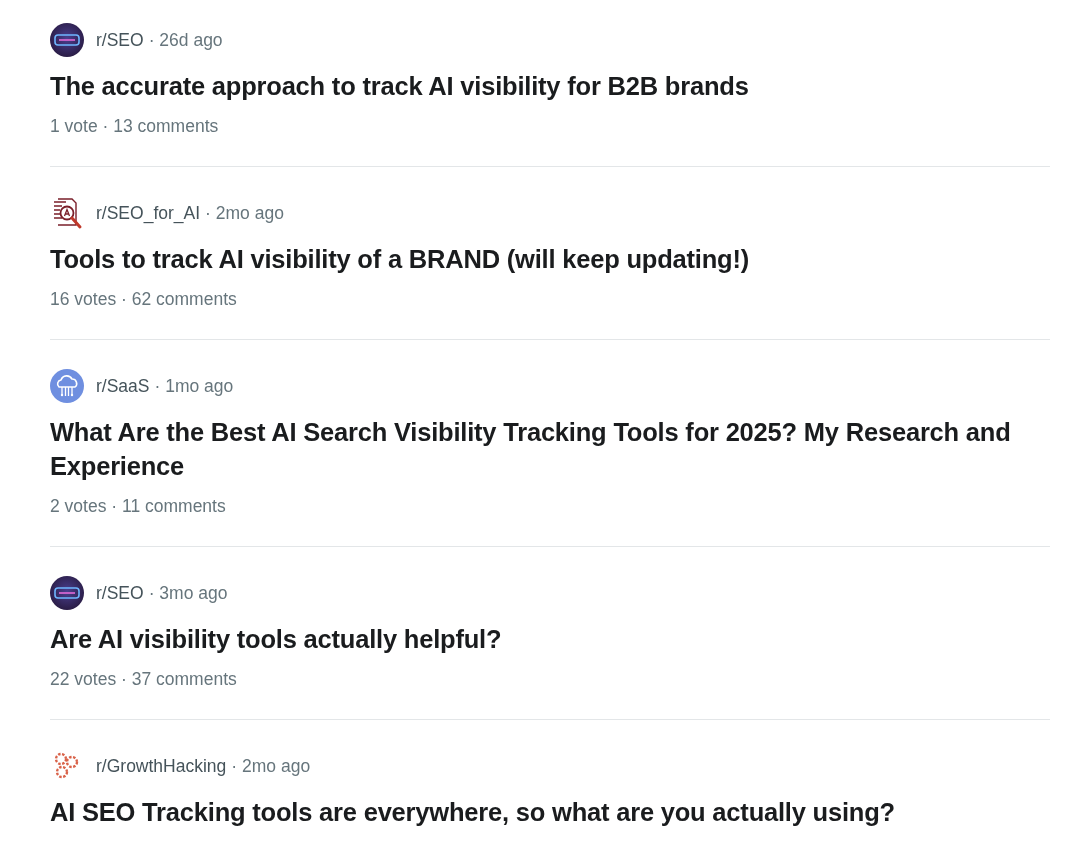 The height and width of the screenshot is (846, 1080). What do you see at coordinates (161, 766) in the screenshot?
I see `community-link: r/GrowthHacking` at bounding box center [161, 766].